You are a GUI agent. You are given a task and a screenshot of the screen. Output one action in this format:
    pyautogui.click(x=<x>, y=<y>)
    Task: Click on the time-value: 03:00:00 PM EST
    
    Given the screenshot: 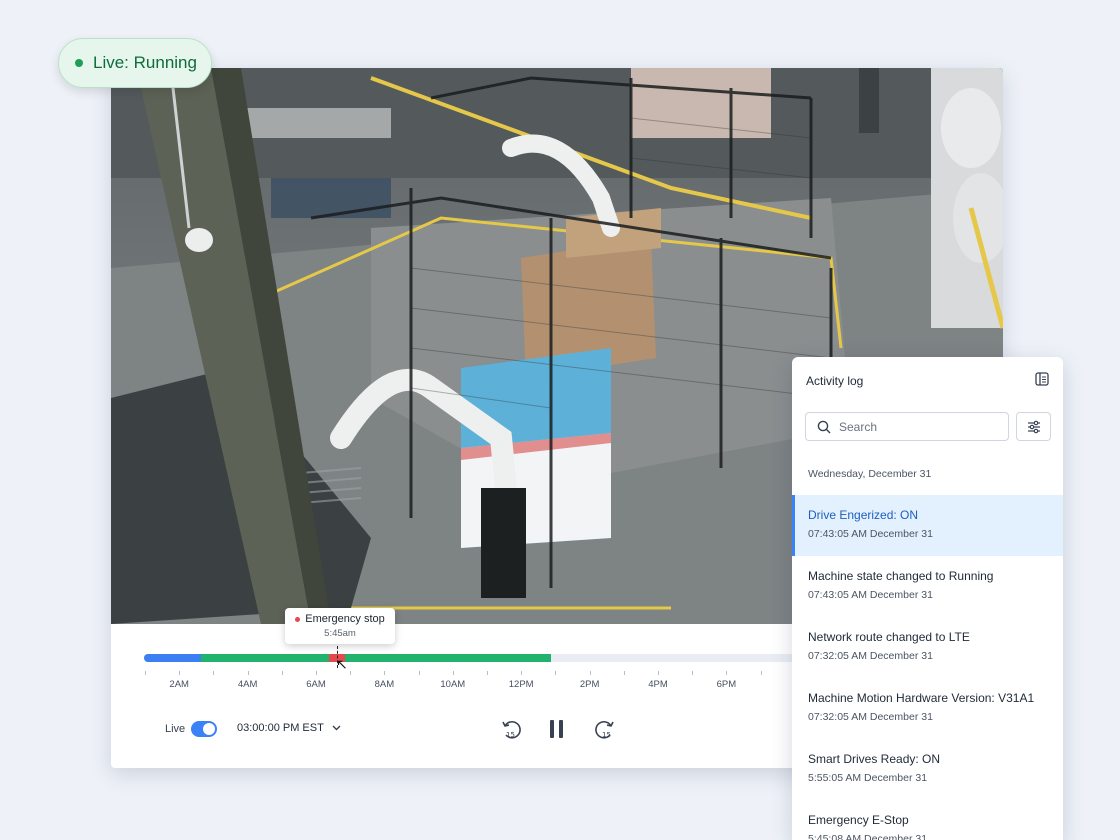 What is the action you would take?
    pyautogui.click(x=280, y=728)
    